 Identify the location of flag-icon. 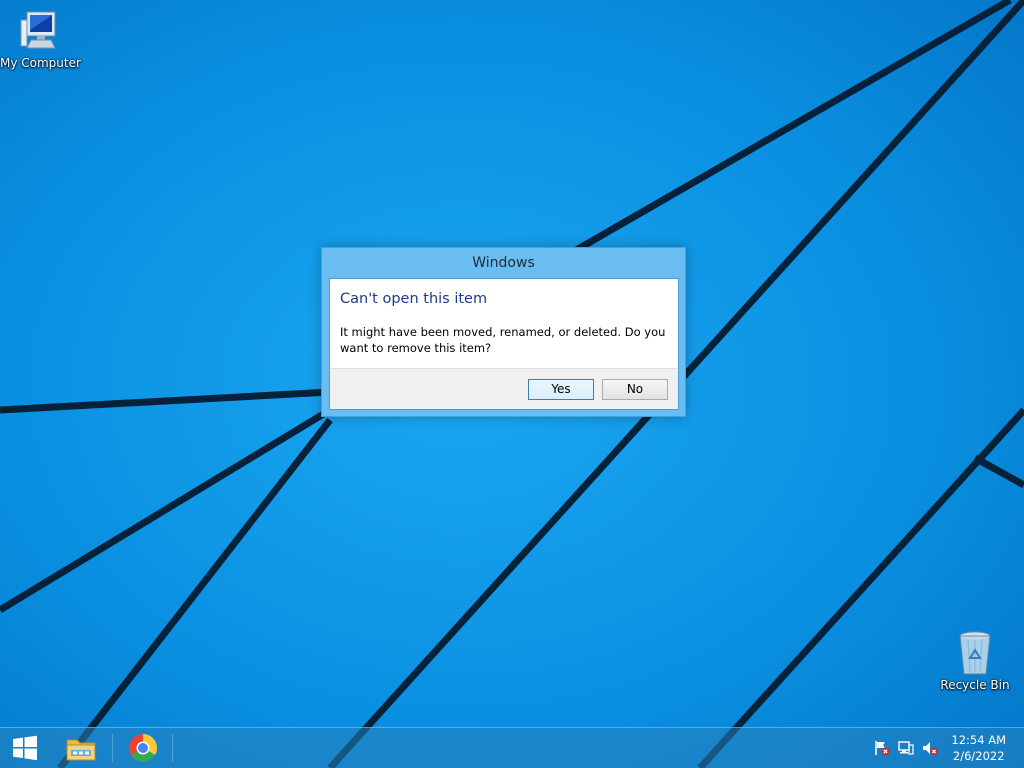
(882, 748).